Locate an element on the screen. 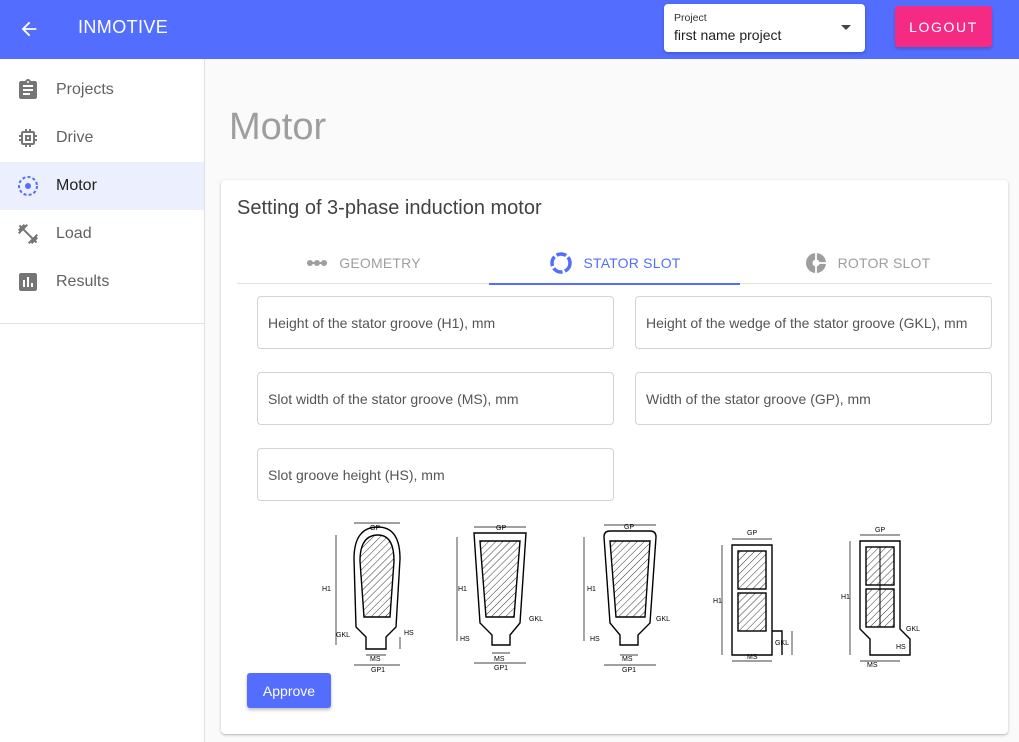  sidebar-item-label: Motor is located at coordinates (76, 185).